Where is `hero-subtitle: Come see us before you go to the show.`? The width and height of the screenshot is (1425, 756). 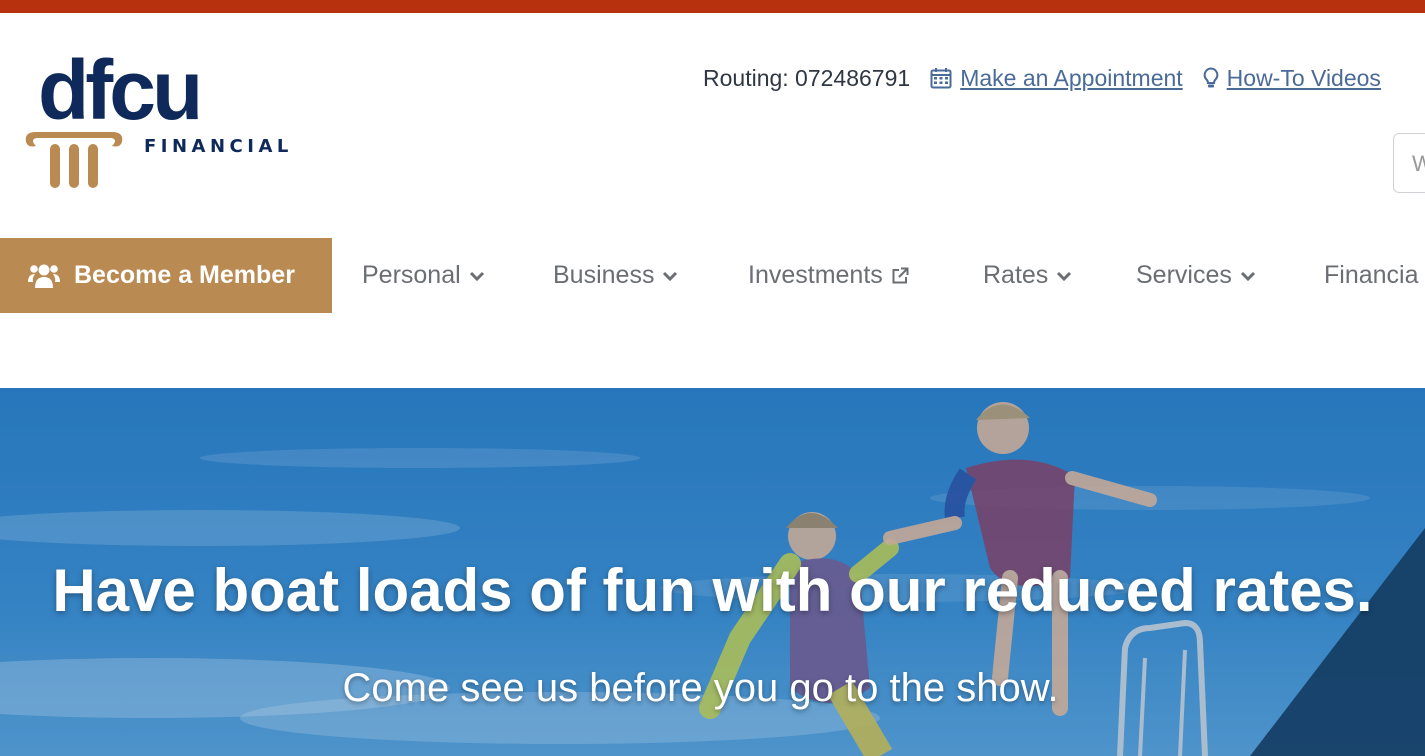
hero-subtitle: Come see us before you go to the show. is located at coordinates (712, 688).